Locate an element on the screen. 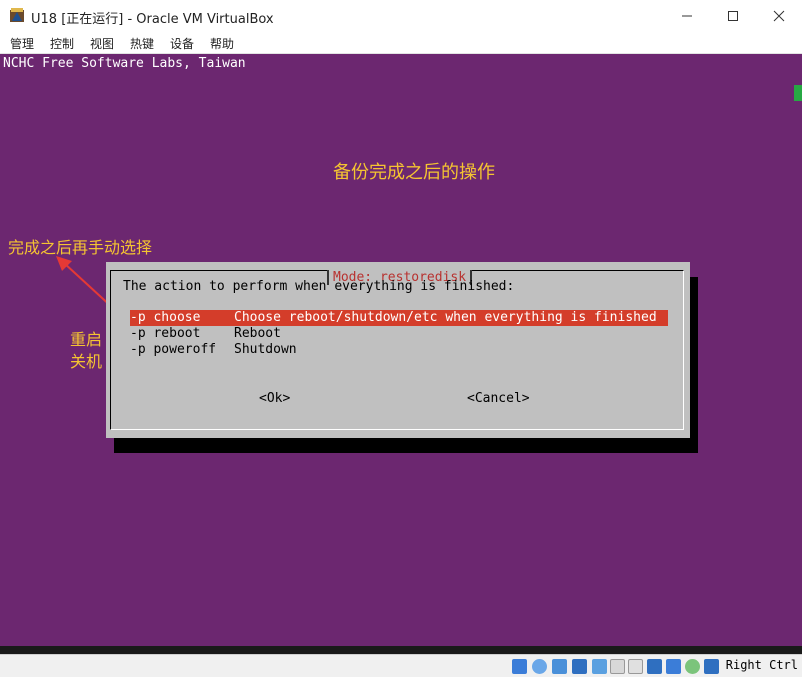 The height and width of the screenshot is (677, 802). option-tag: -p choose is located at coordinates (165, 317).